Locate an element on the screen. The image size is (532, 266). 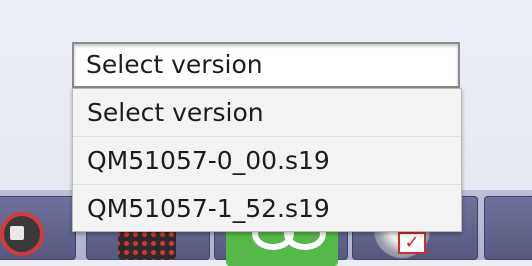
check-icon: ✓ is located at coordinates (412, 243).